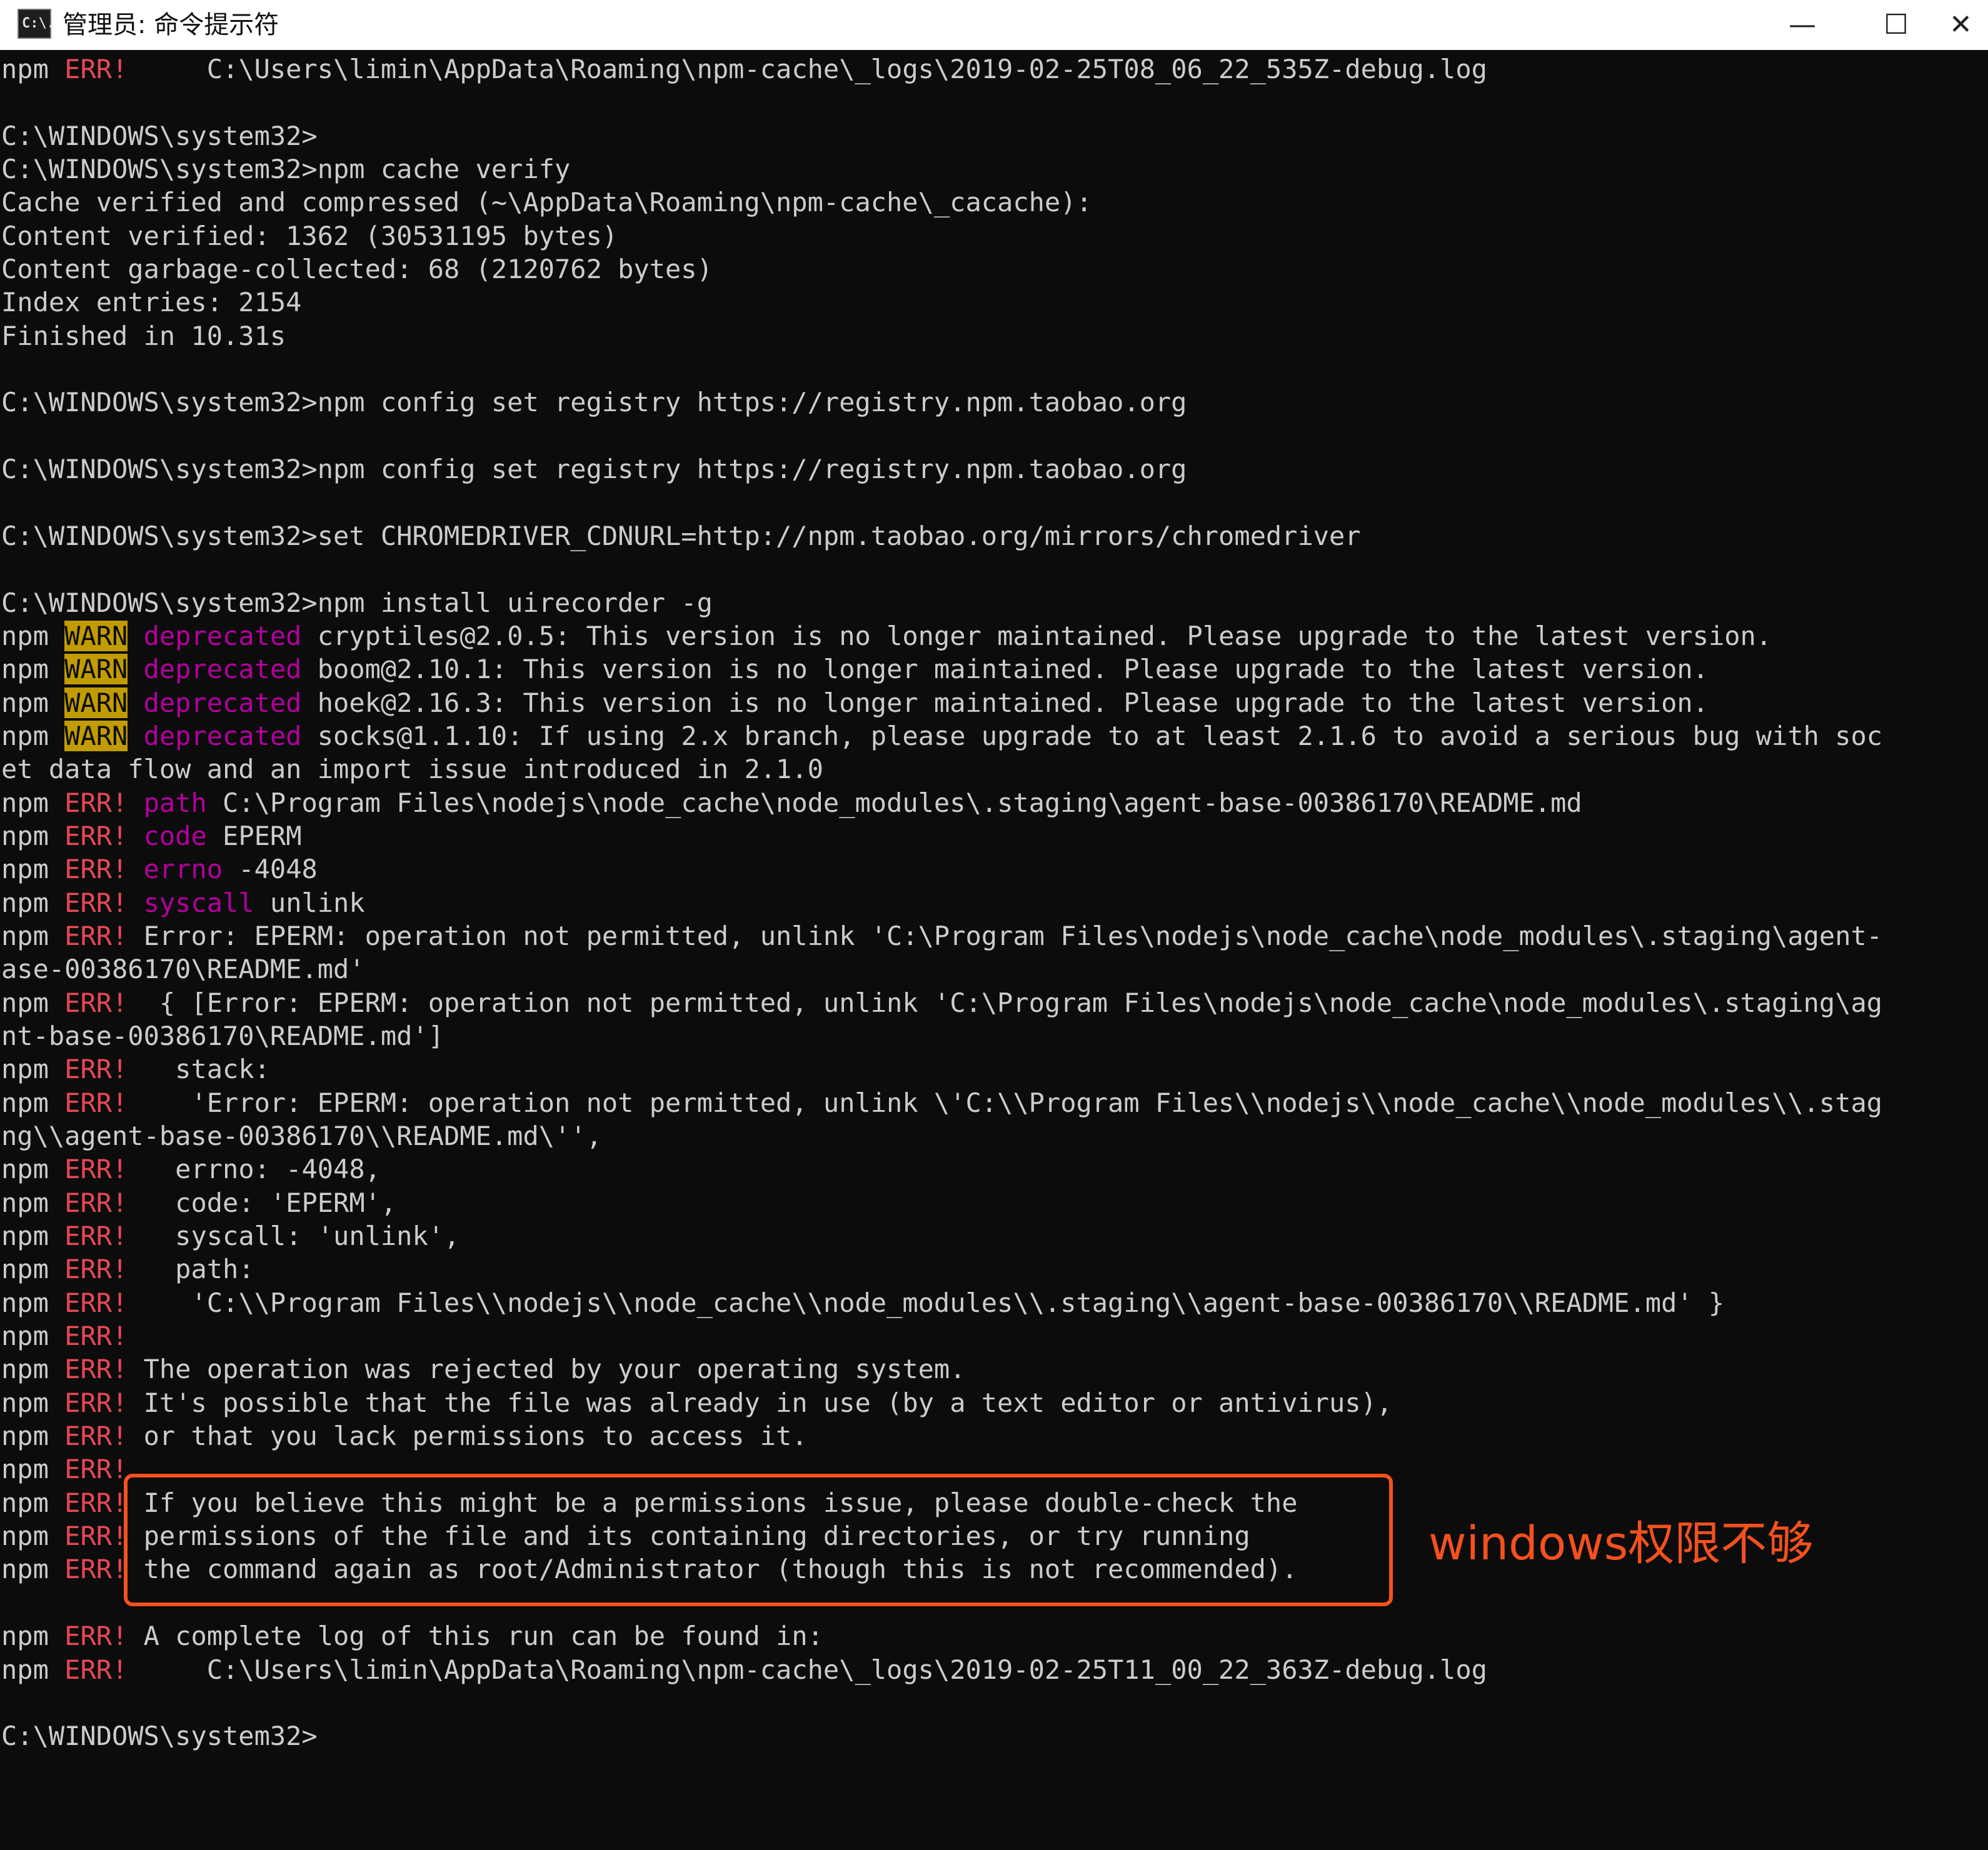  I want to click on console-text: Finished in 10.31s, so click(143, 336).